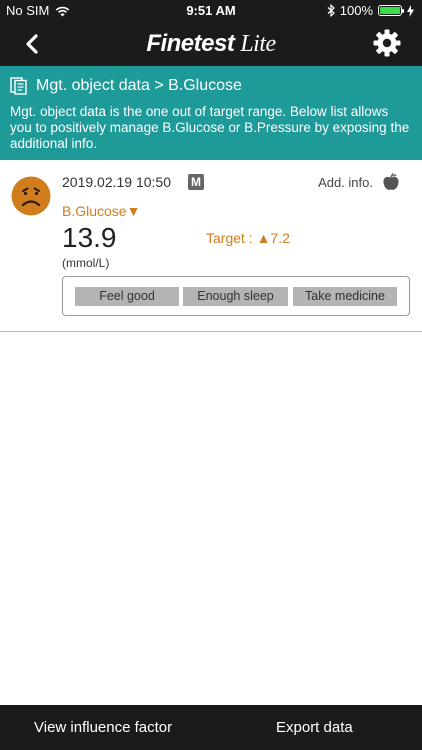 The height and width of the screenshot is (750, 422). Describe the element at coordinates (89, 237) in the screenshot. I see `glucose-value: 13.9` at that location.